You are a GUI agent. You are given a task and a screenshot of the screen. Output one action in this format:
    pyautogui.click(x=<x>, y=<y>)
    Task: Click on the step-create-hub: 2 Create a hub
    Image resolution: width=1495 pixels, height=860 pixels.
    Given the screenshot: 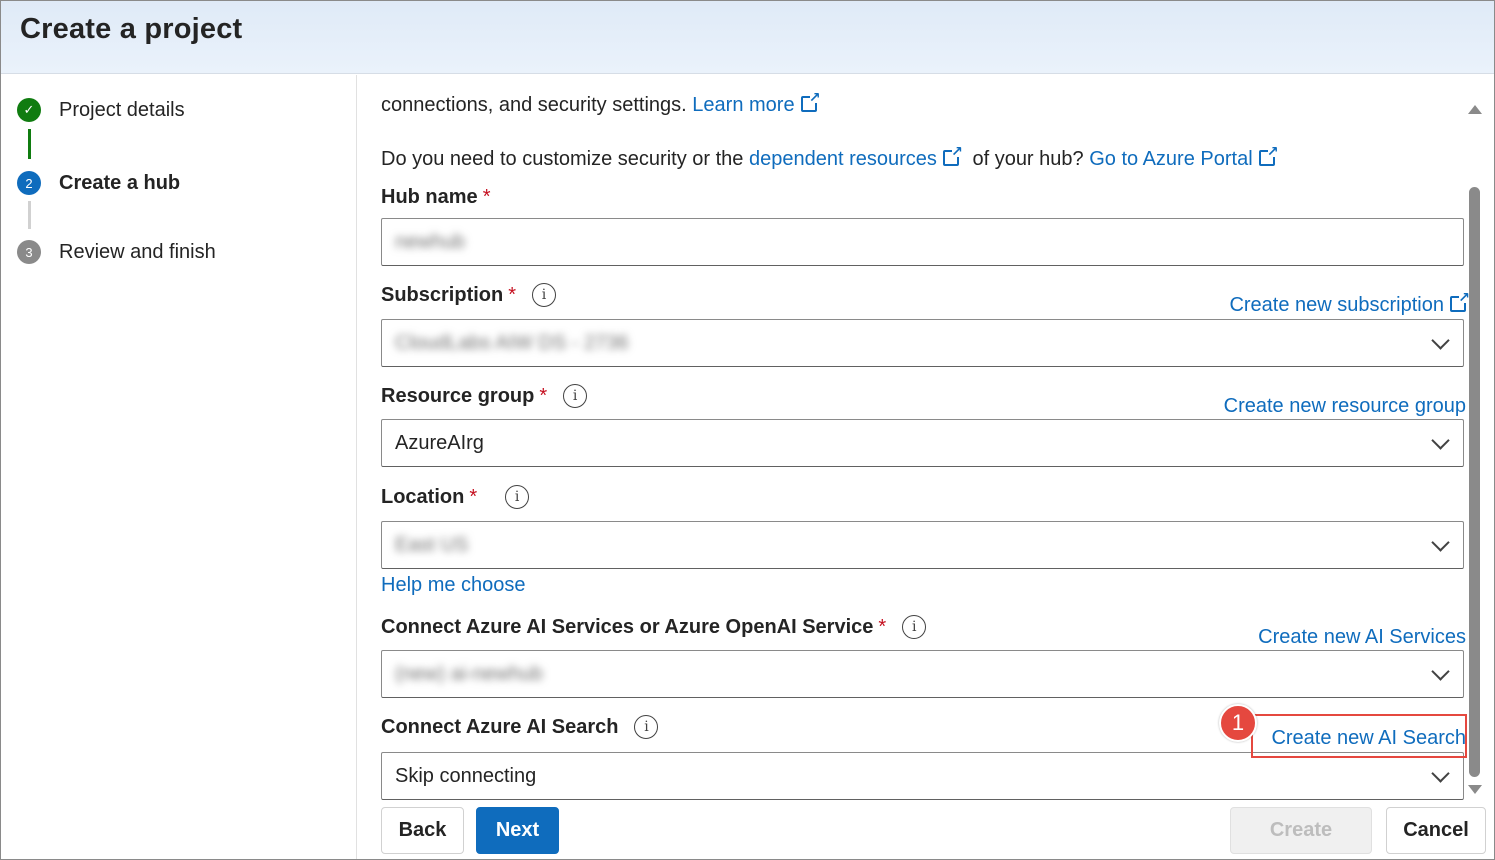 What is the action you would take?
    pyautogui.click(x=98, y=183)
    